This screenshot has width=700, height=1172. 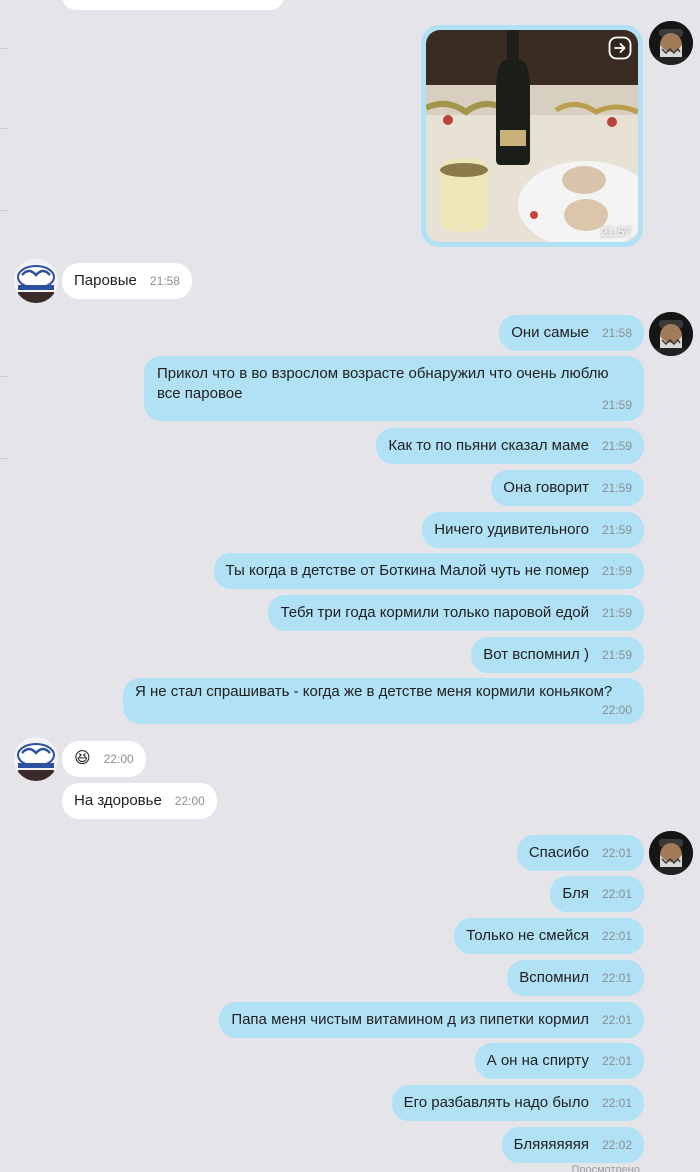 What do you see at coordinates (558, 852) in the screenshot?
I see `message-text: Спасибо` at bounding box center [558, 852].